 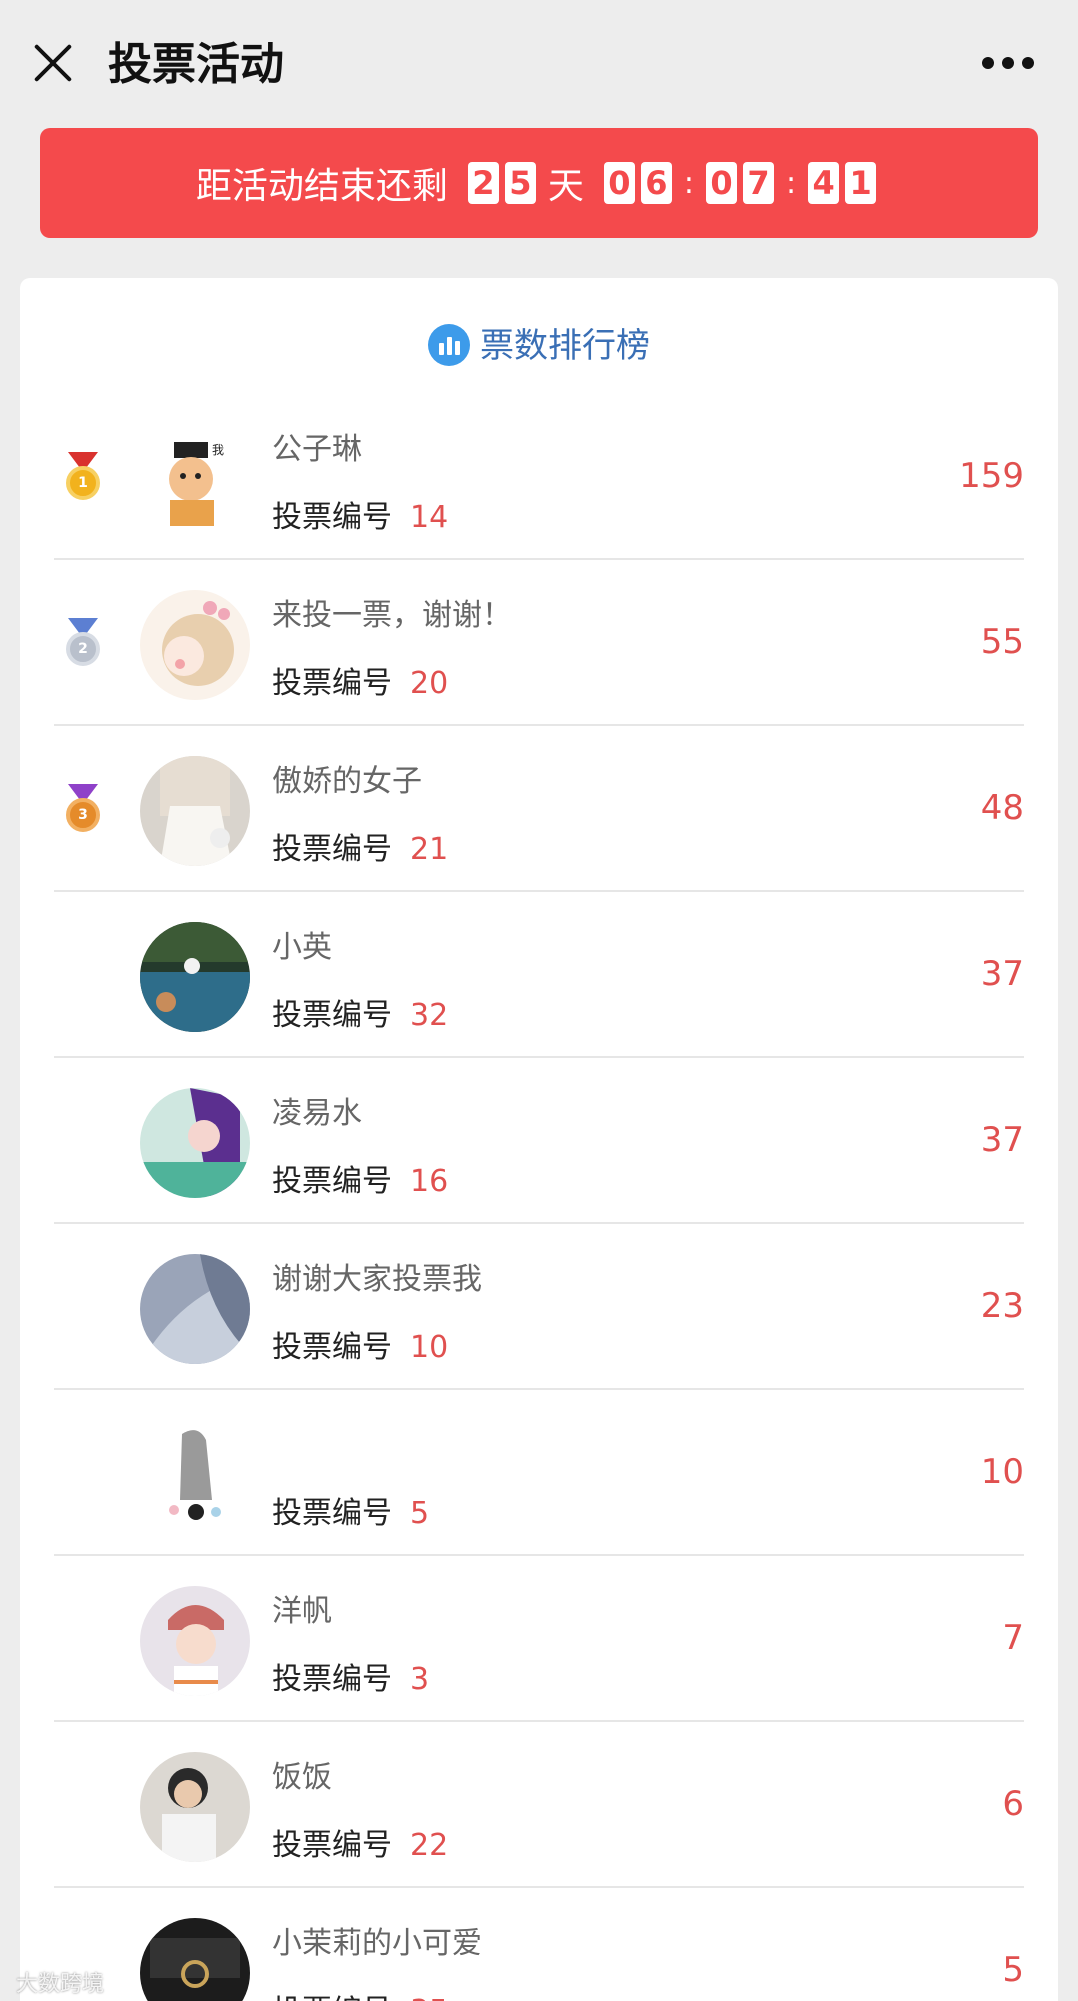 I want to click on vote-number-line: 投票编号 16, so click(x=360, y=1178).